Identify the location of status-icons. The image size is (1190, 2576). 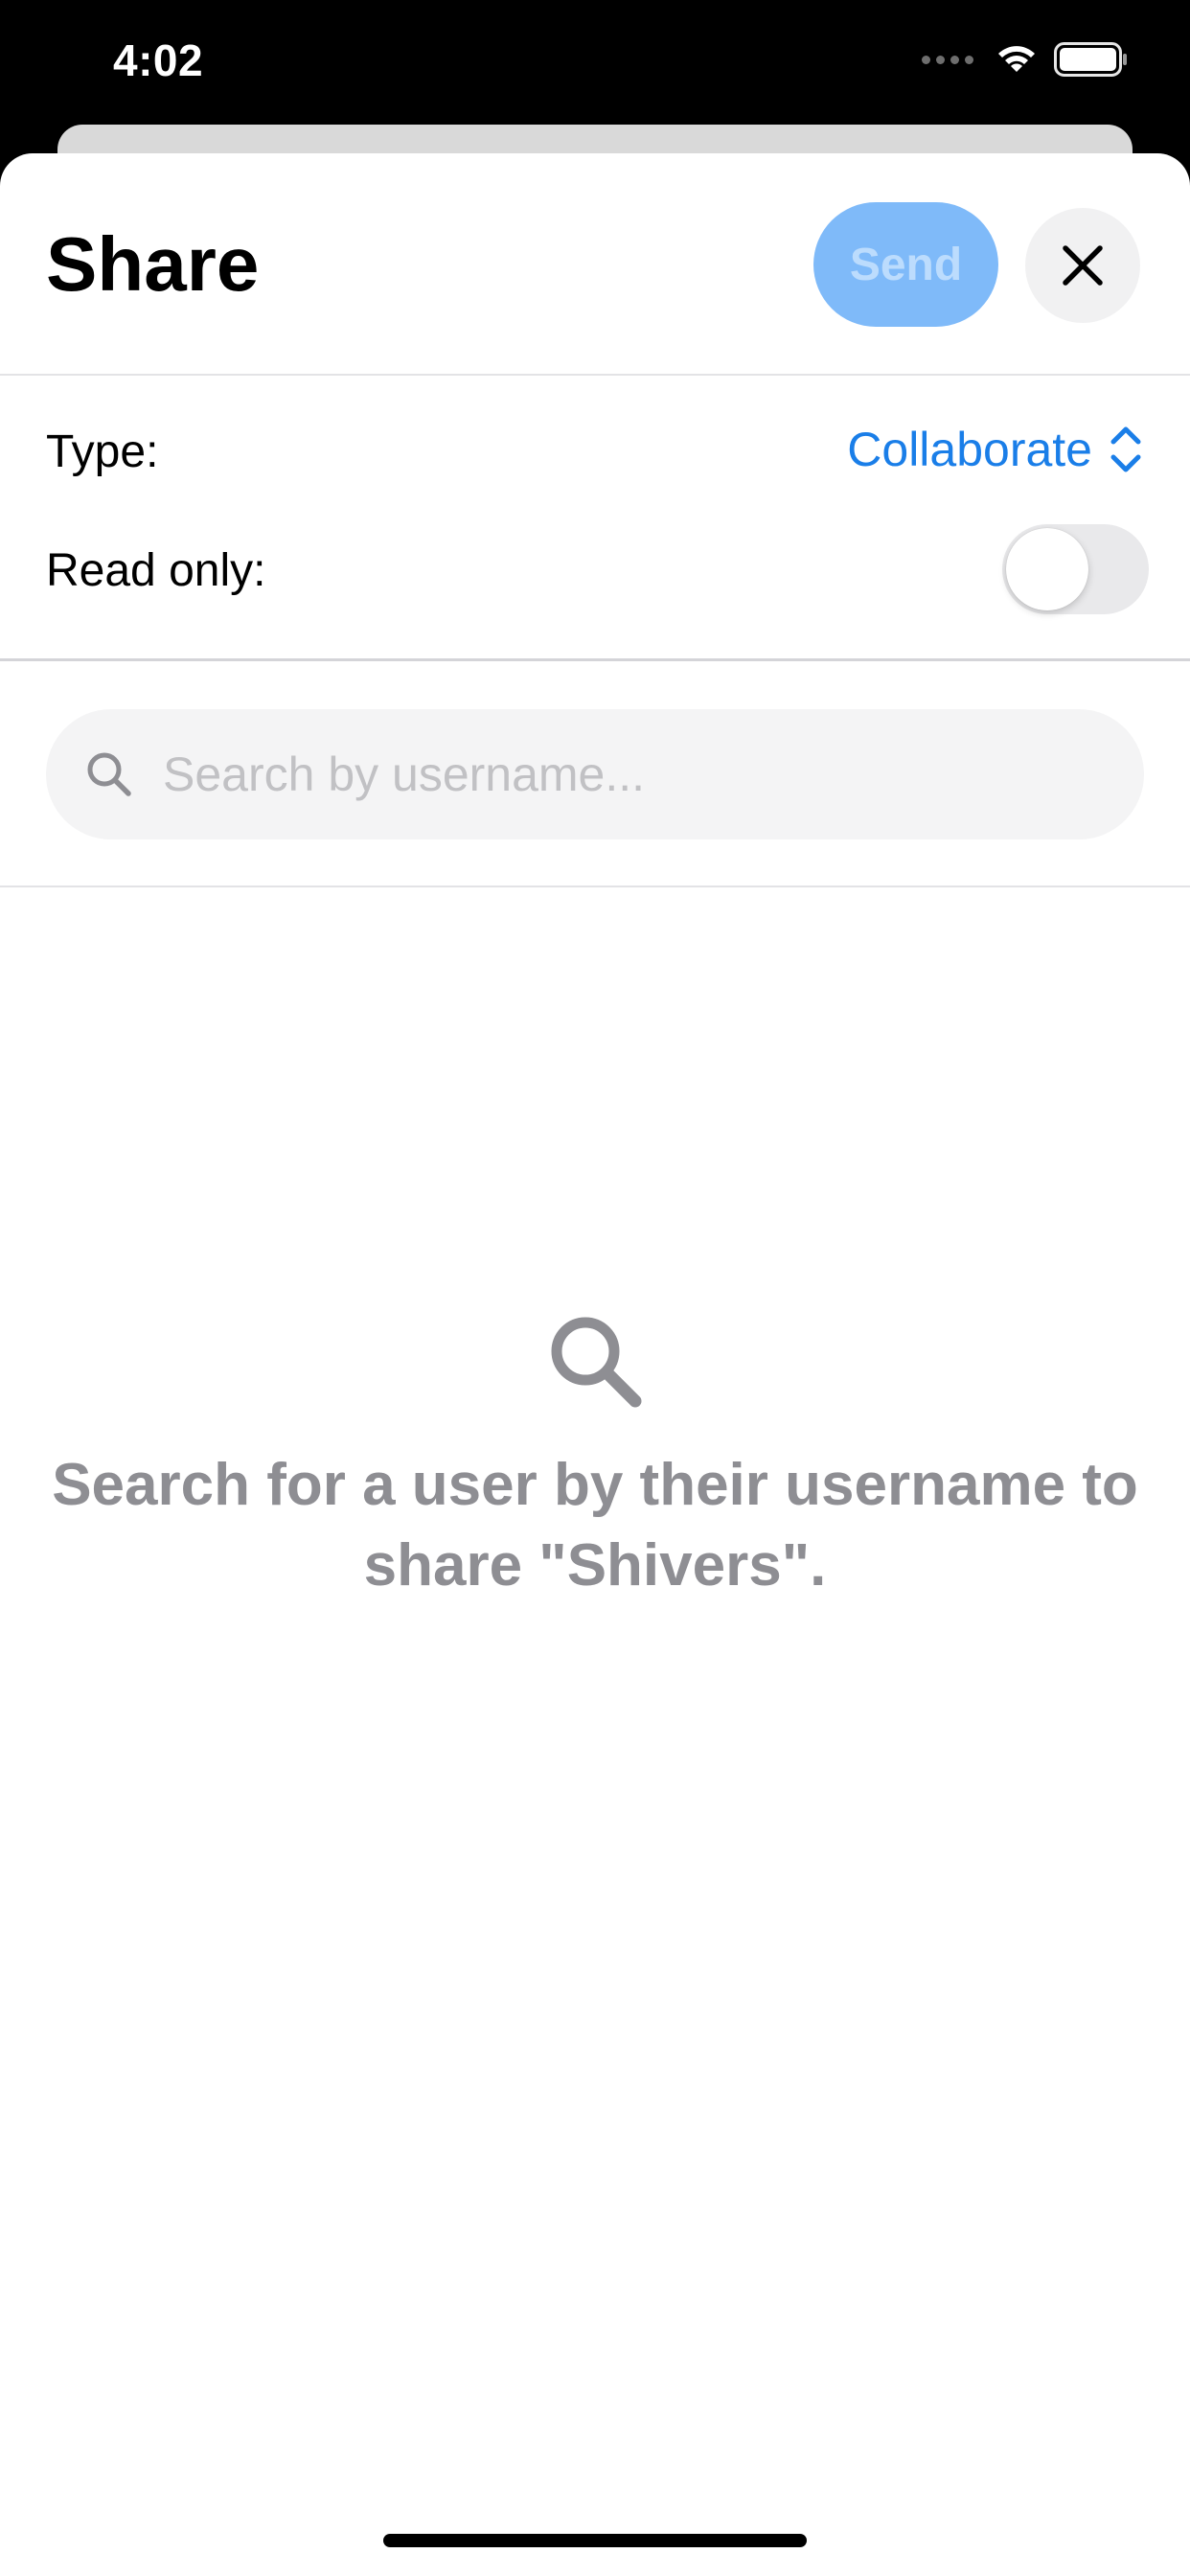
(1026, 59).